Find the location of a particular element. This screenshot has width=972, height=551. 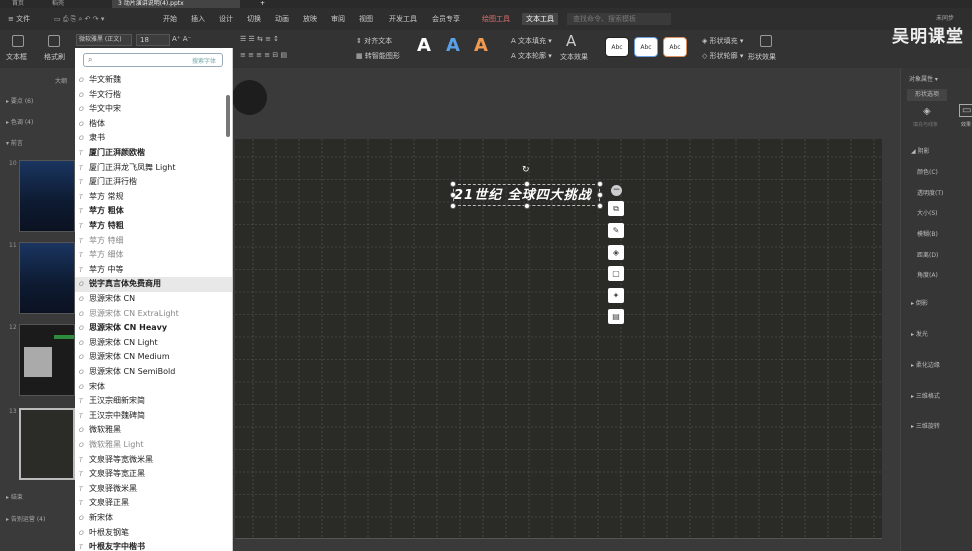

fill-icon: ◈ is located at coordinates (616, 252).